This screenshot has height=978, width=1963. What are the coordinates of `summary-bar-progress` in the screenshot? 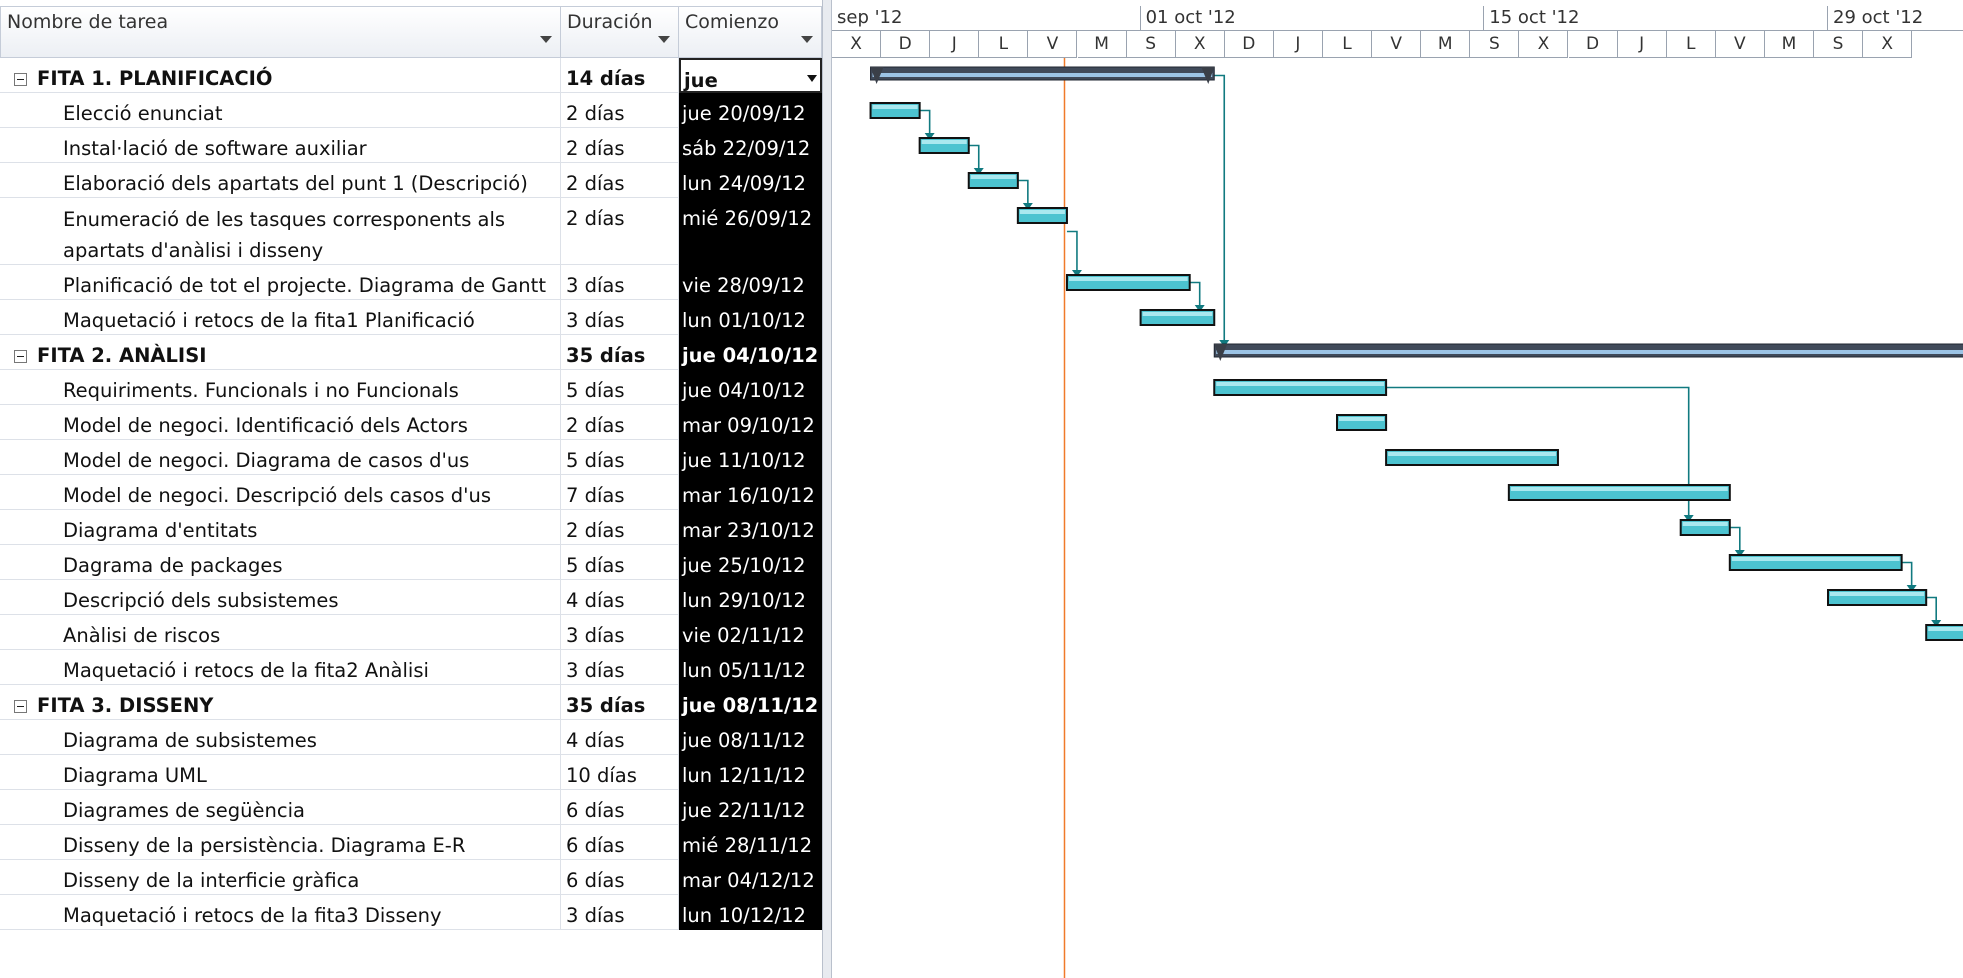 It's located at (1042, 75).